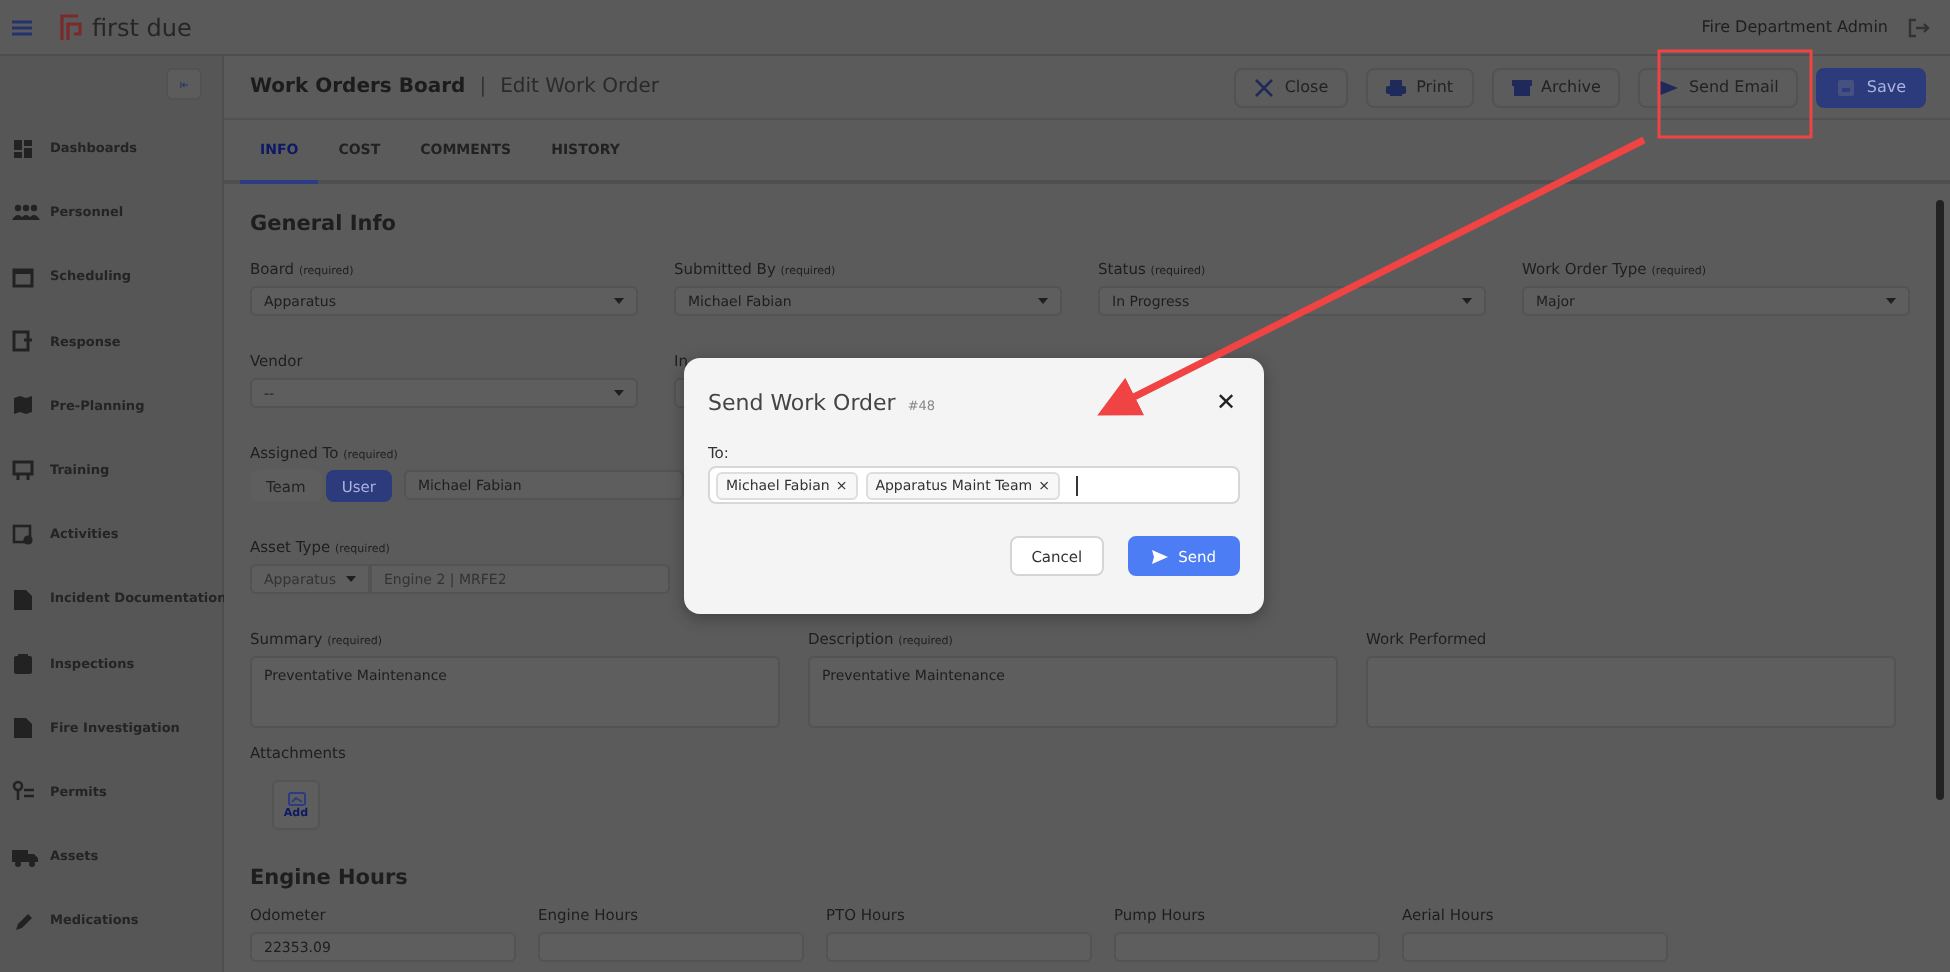  What do you see at coordinates (1396, 87) in the screenshot?
I see `printer-icon` at bounding box center [1396, 87].